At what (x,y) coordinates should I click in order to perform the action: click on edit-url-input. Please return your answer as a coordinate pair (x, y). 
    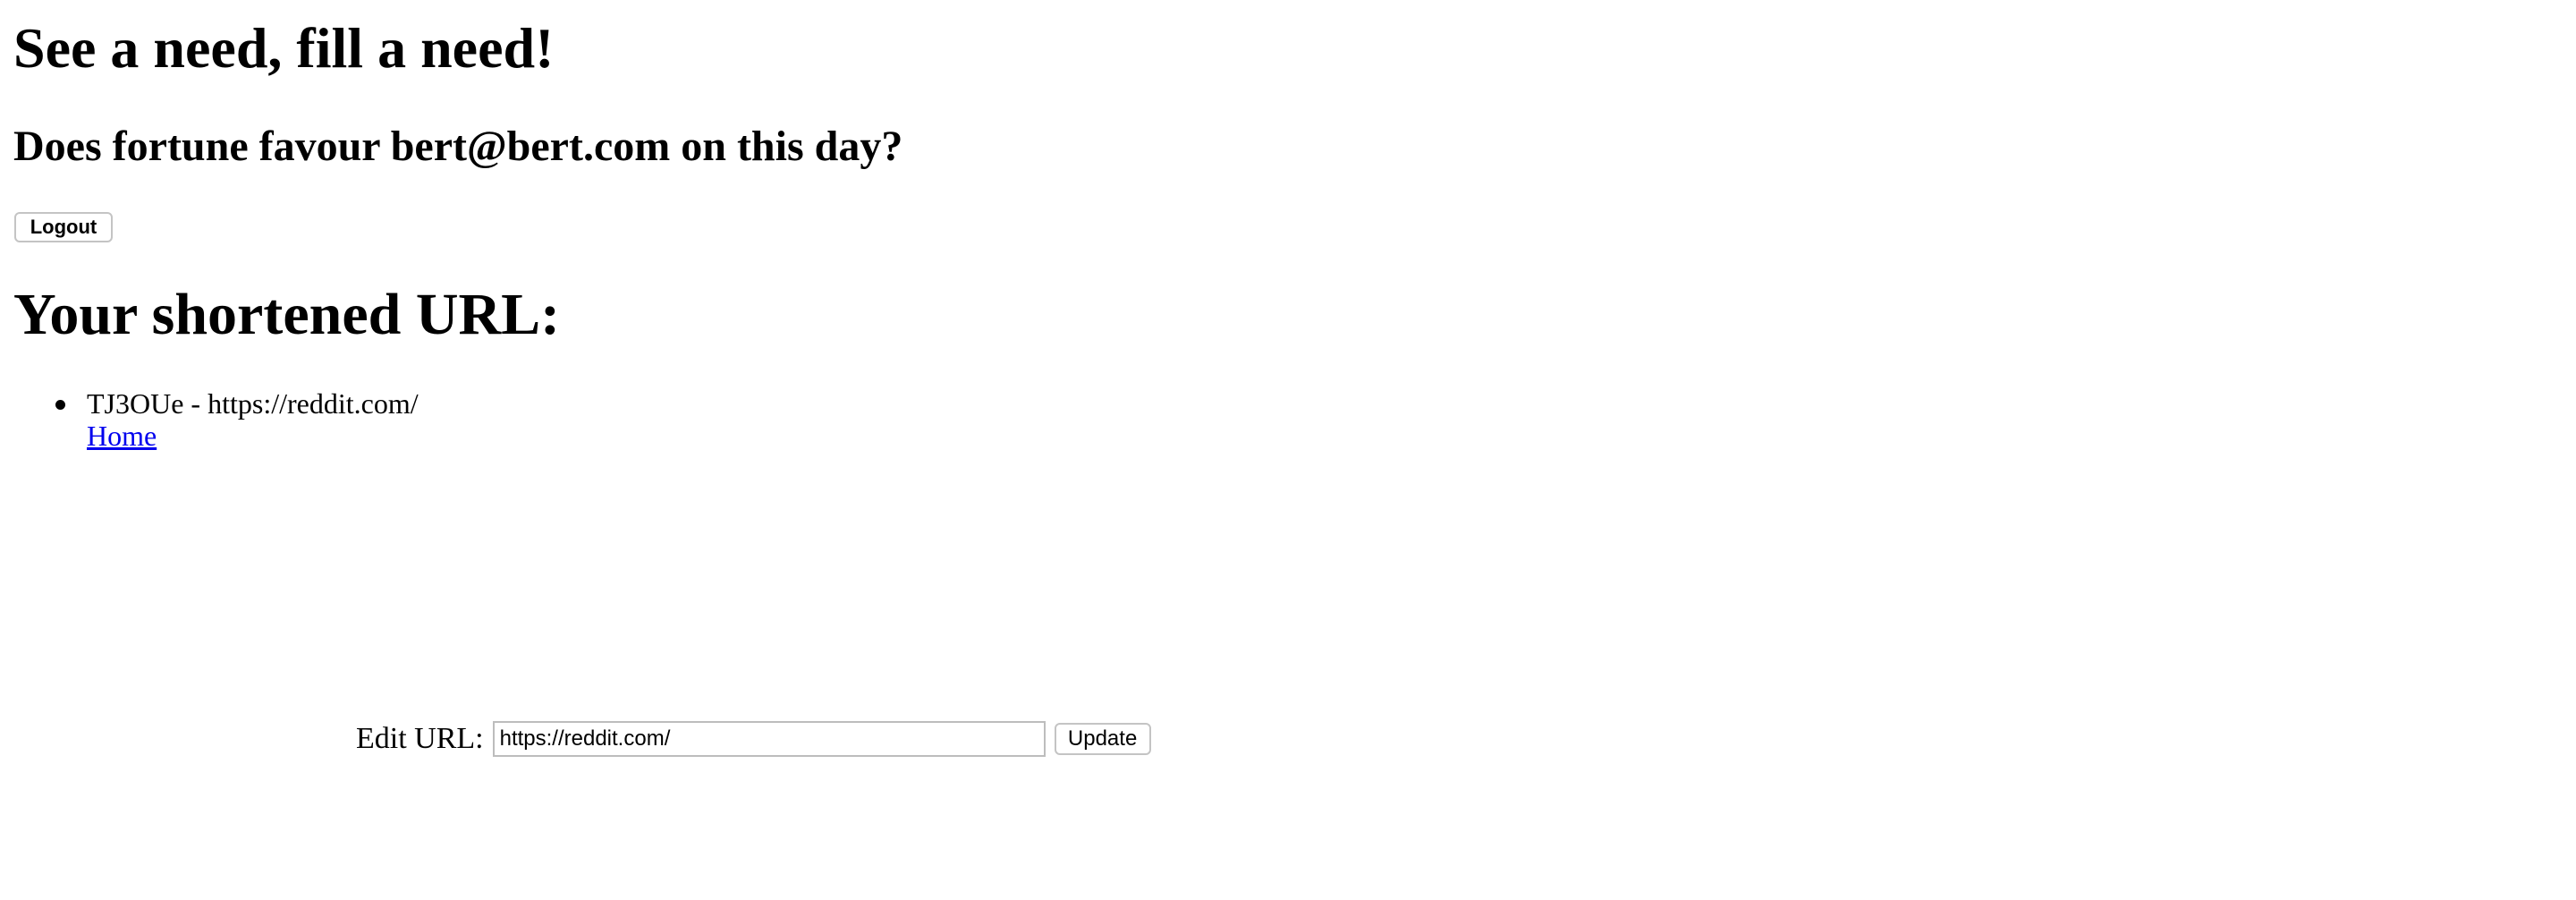
    Looking at the image, I should click on (769, 739).